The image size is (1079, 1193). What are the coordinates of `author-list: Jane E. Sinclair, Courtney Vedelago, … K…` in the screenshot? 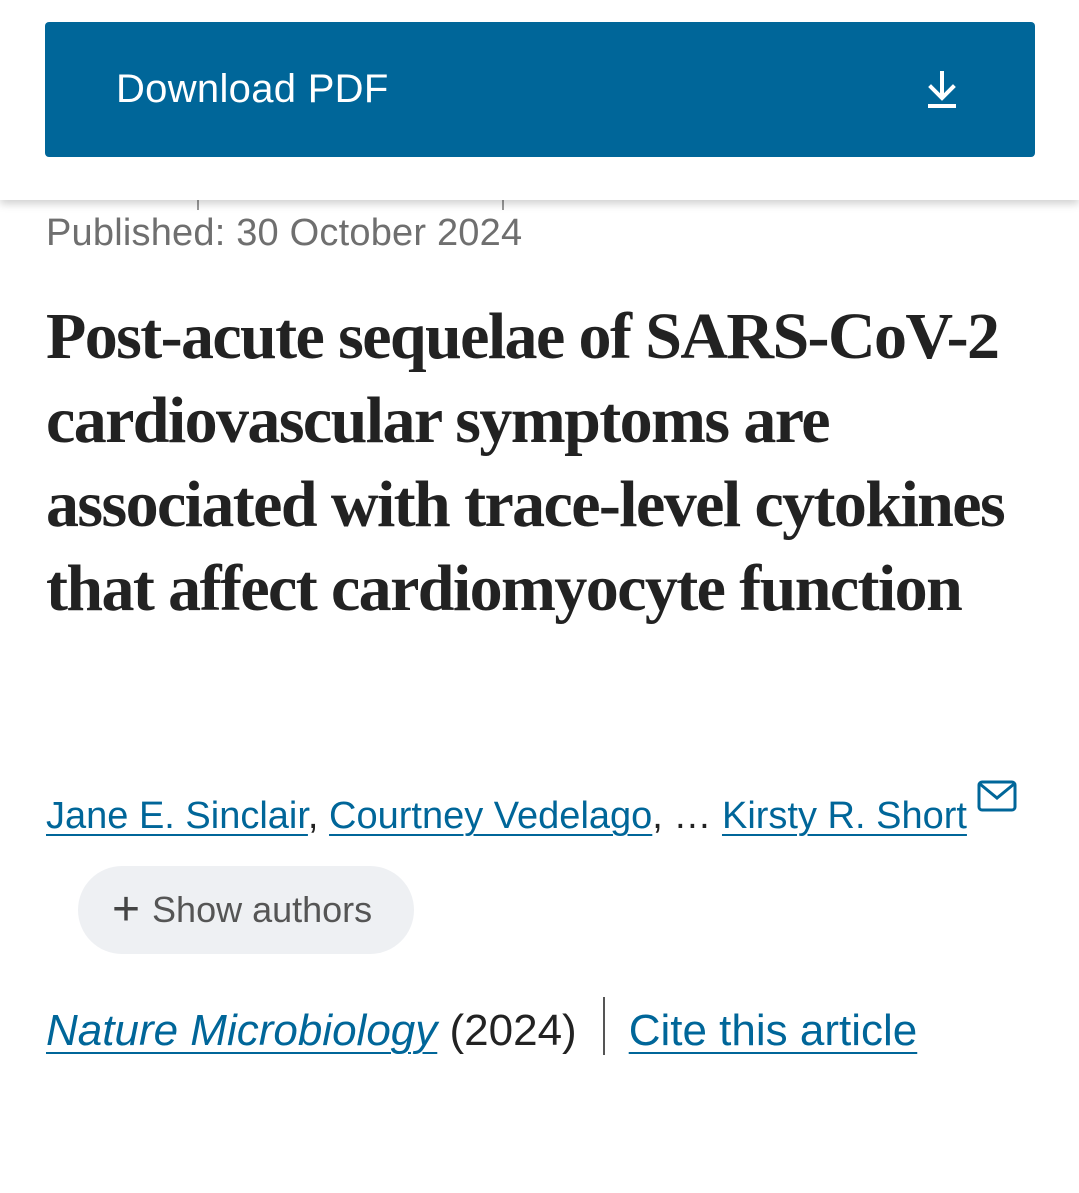 It's located at (541, 862).